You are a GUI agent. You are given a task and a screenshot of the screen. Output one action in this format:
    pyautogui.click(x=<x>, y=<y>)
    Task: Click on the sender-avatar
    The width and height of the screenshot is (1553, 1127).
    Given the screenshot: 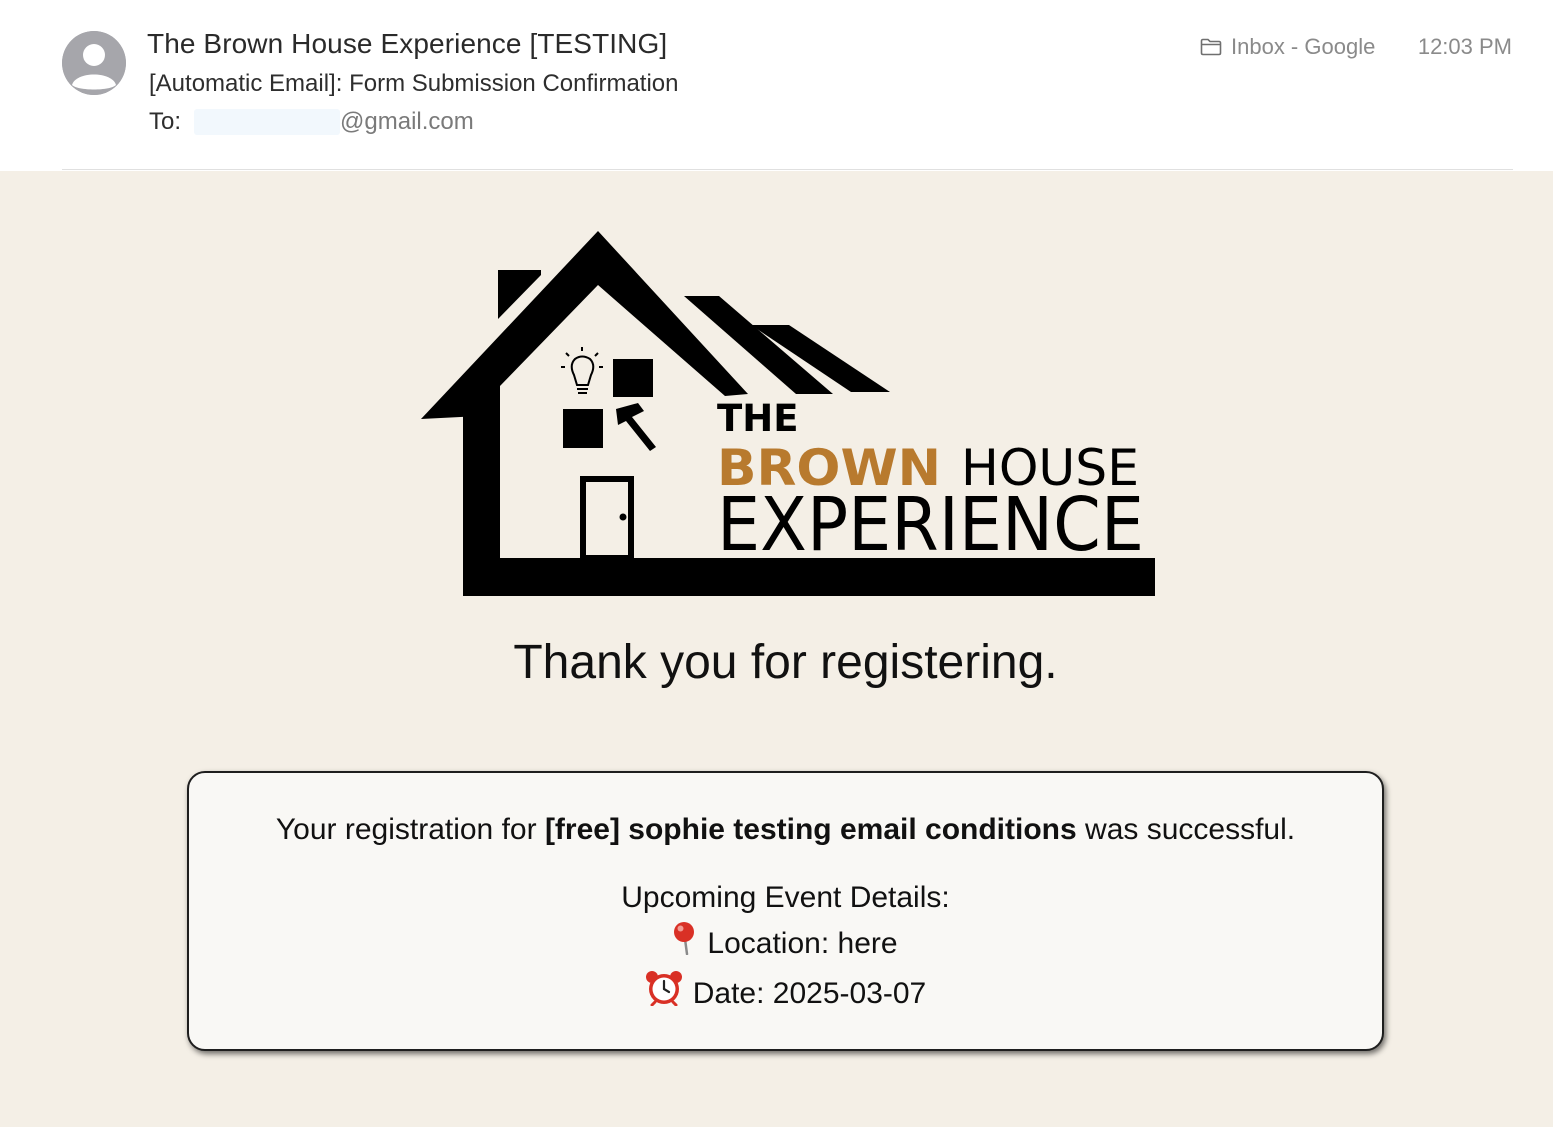 What is the action you would take?
    pyautogui.click(x=94, y=63)
    